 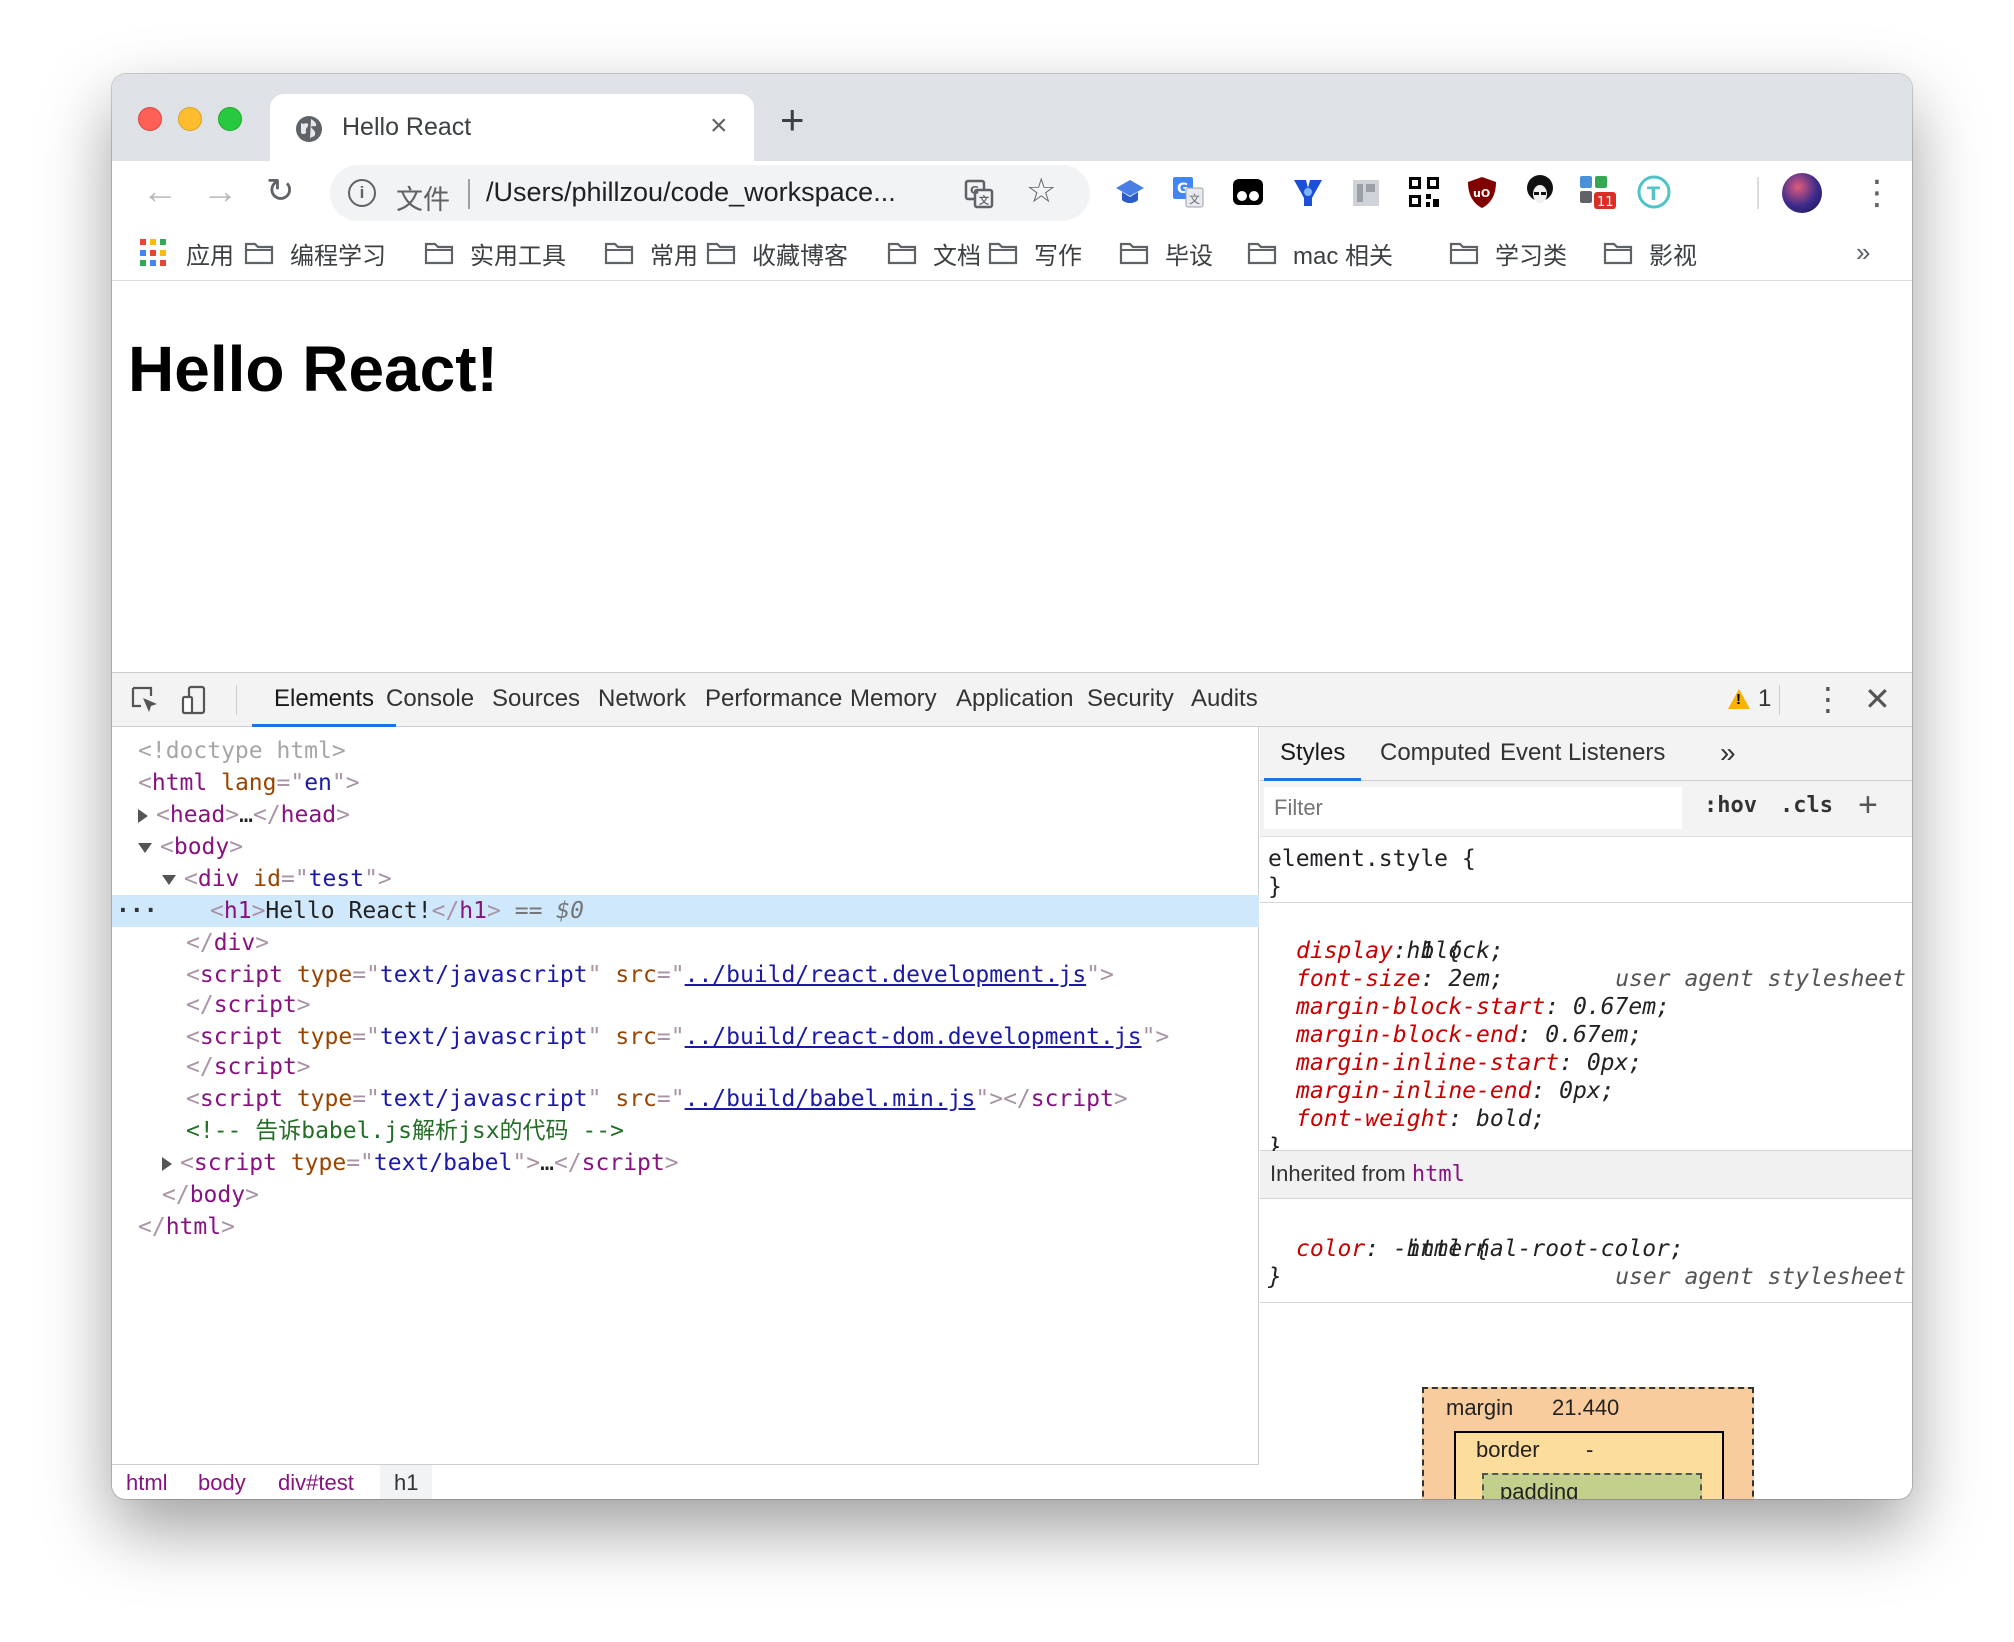 What do you see at coordinates (685, 1067) in the screenshot?
I see `dom-script-react-dom-close: </script>` at bounding box center [685, 1067].